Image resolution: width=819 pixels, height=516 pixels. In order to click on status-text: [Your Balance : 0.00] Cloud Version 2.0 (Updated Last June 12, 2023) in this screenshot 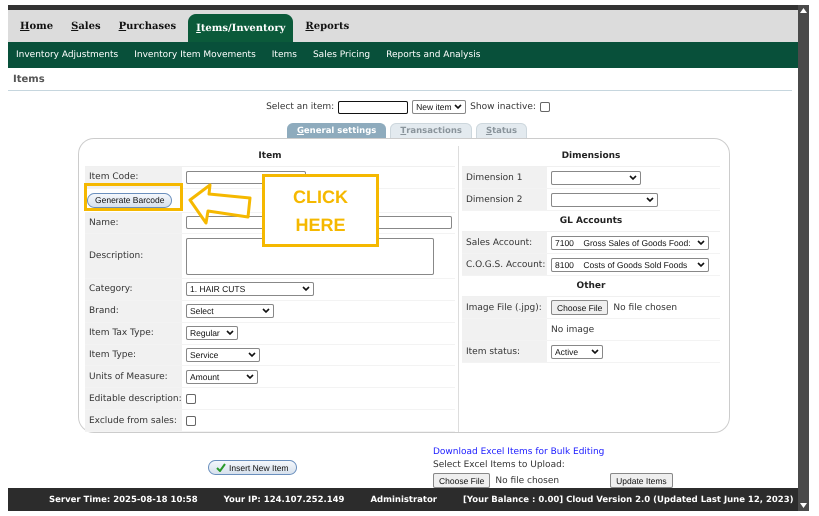, I will do `click(628, 499)`.